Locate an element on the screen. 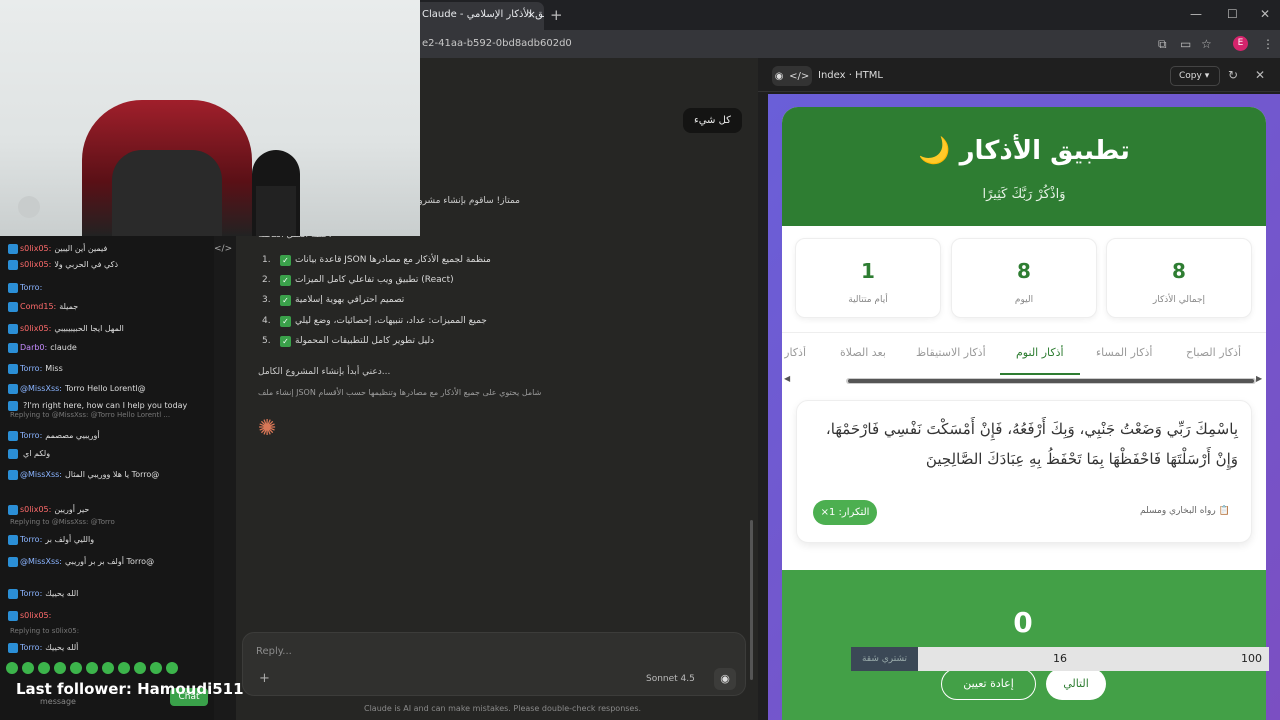 This screenshot has height=720, width=1280. assistant-start-line: ...دعني أبدأ بإنشاء المشروع الكامل is located at coordinates (324, 372).